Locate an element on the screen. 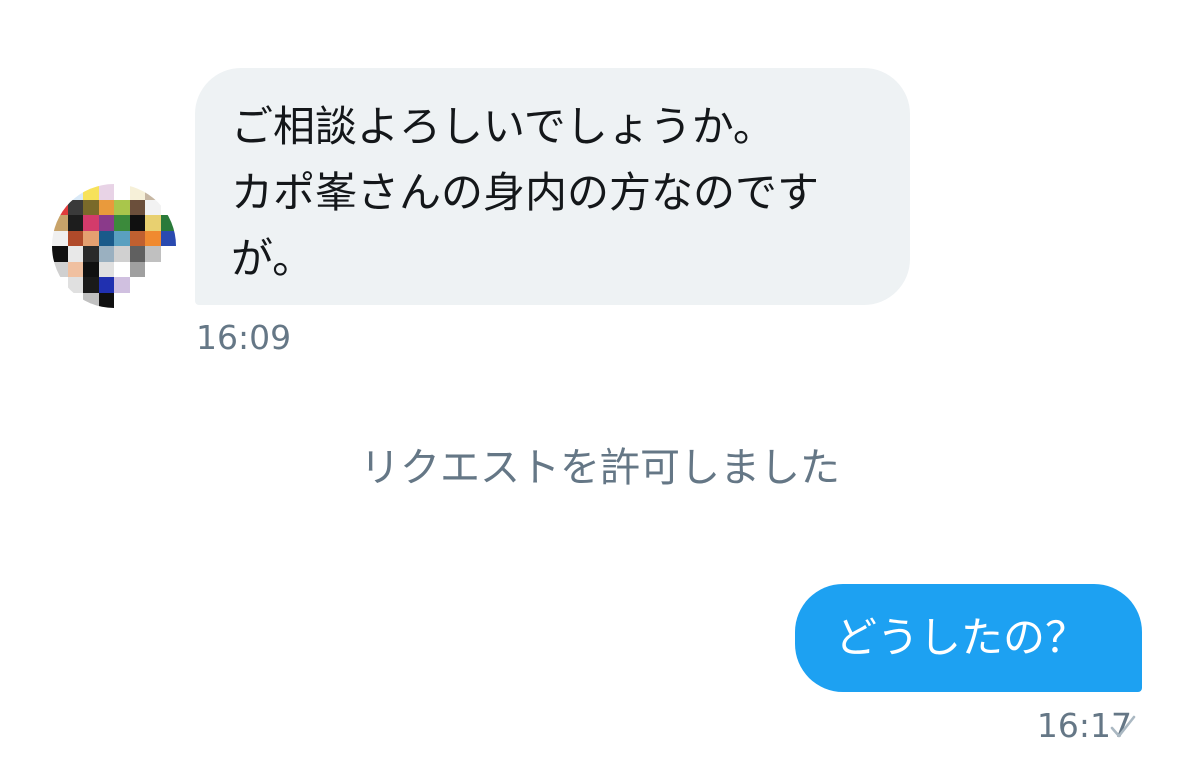 This screenshot has width=1200, height=764. outgoing-message-bubble: どうしたの？ is located at coordinates (968, 638).